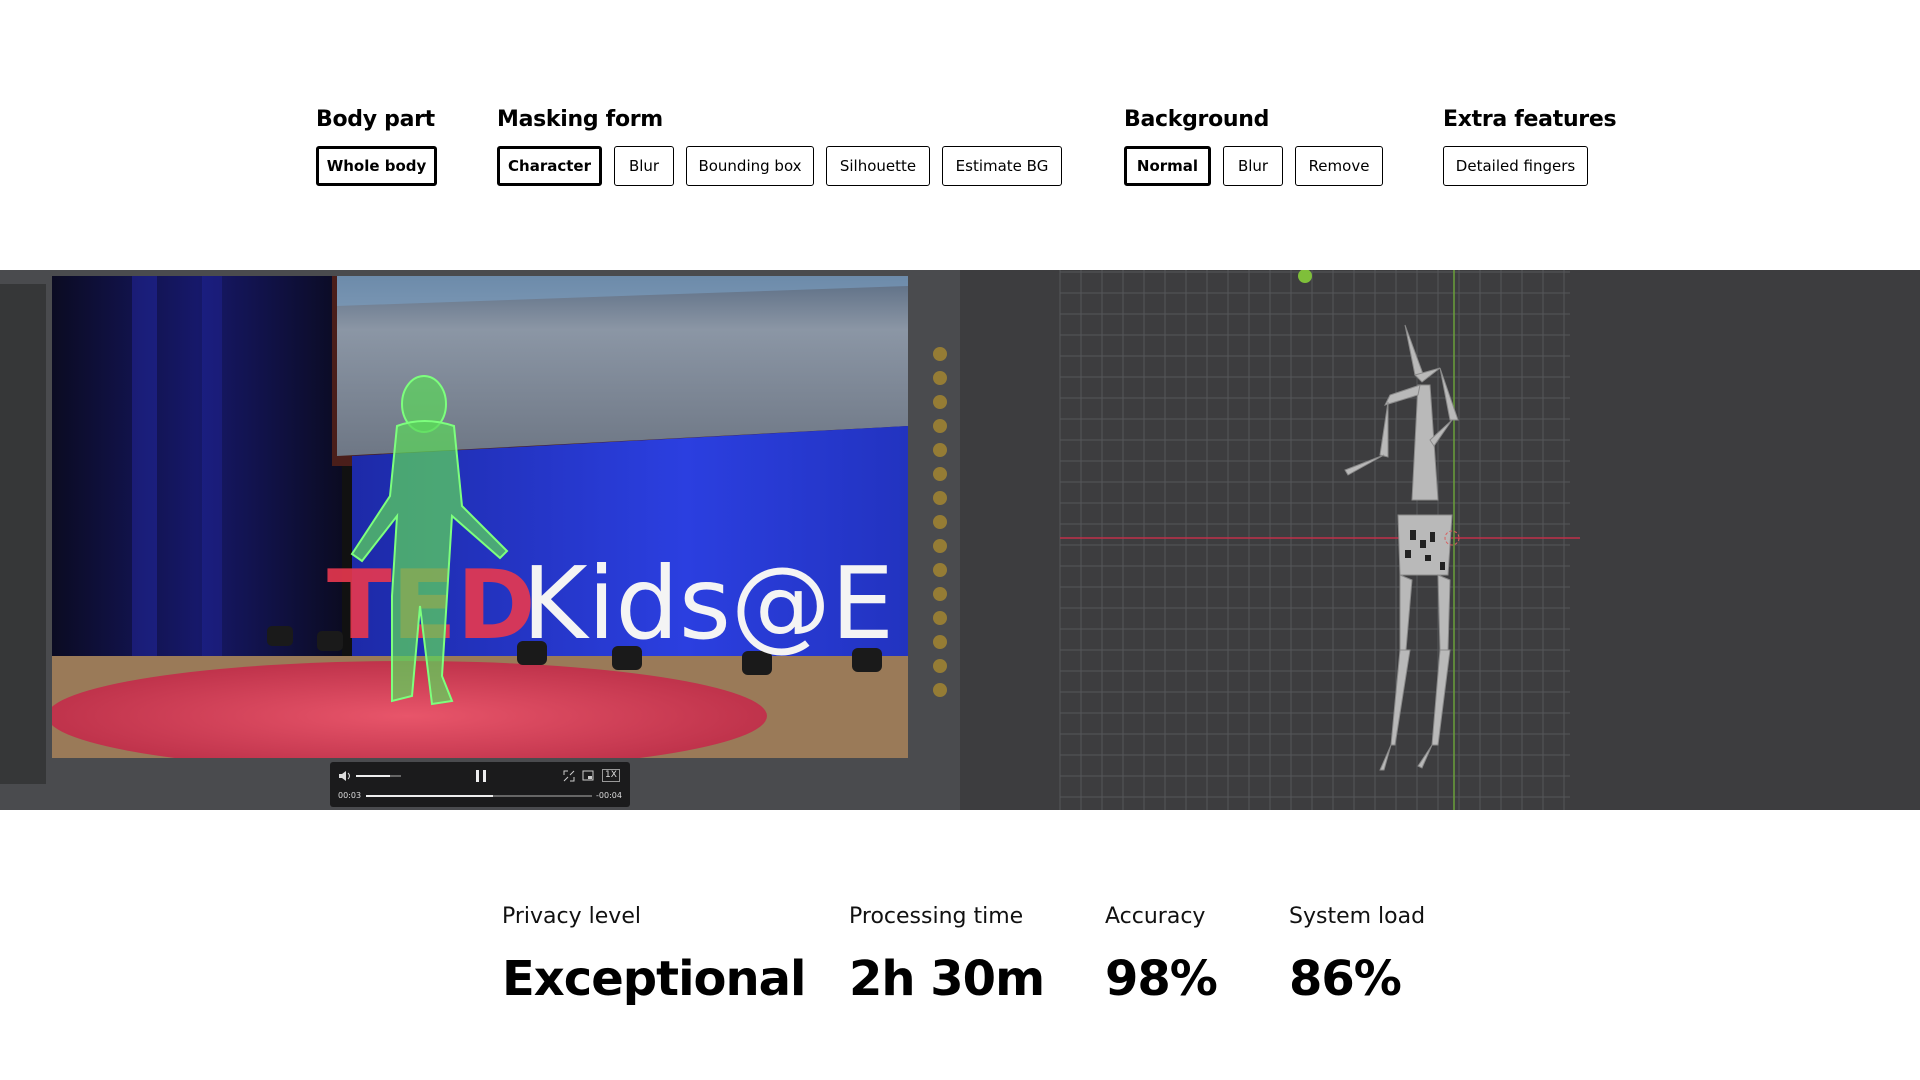  Describe the element at coordinates (1167, 166) in the screenshot. I see `normal-background-button: Normal` at that location.